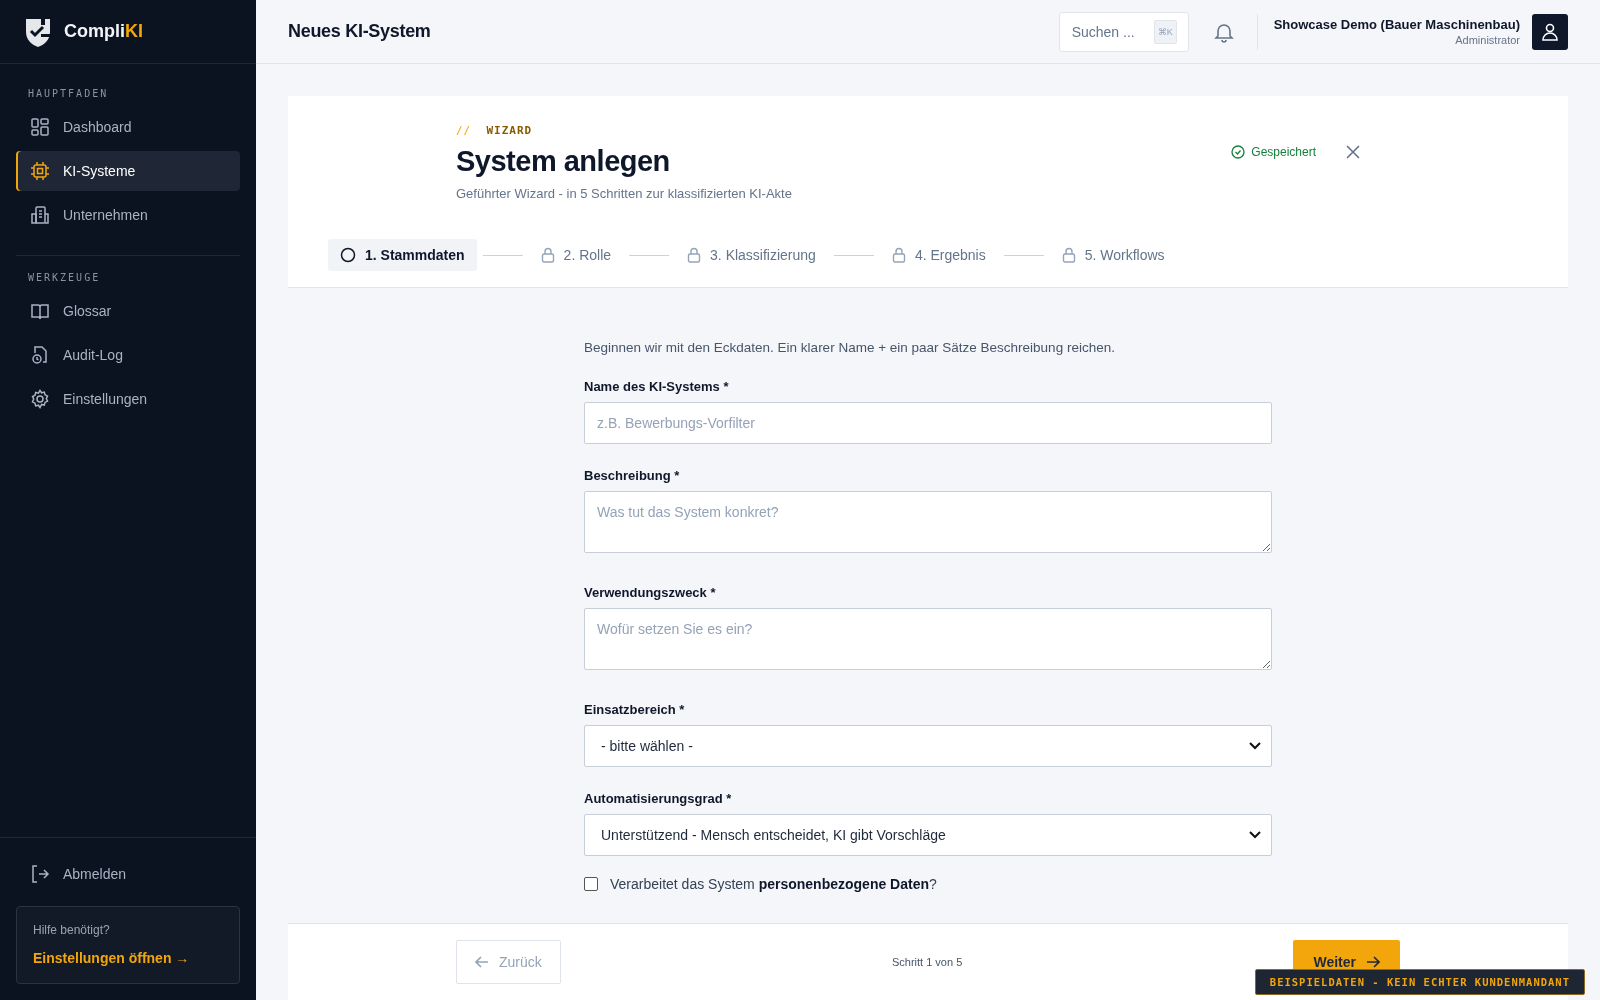 The height and width of the screenshot is (1000, 1600). I want to click on textarea-field: Was tut das System konkret?, so click(928, 522).